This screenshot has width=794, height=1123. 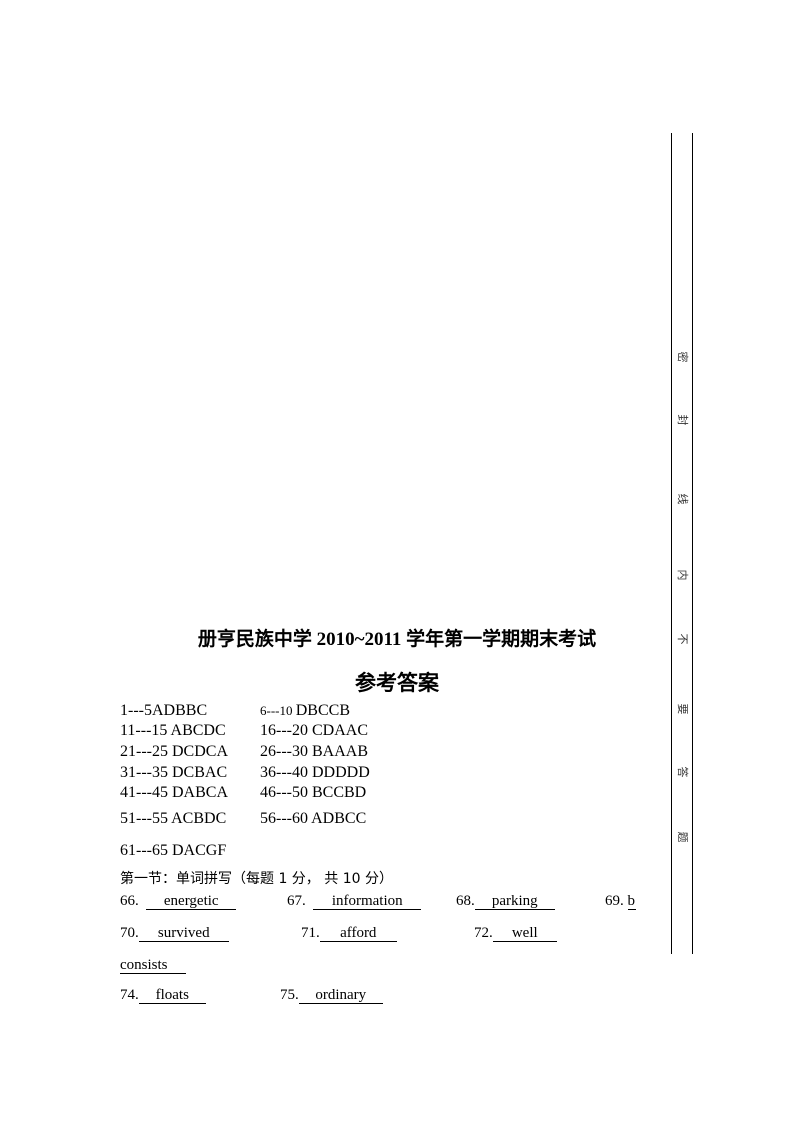 What do you see at coordinates (129, 901) in the screenshot?
I see `item-number: 66.` at bounding box center [129, 901].